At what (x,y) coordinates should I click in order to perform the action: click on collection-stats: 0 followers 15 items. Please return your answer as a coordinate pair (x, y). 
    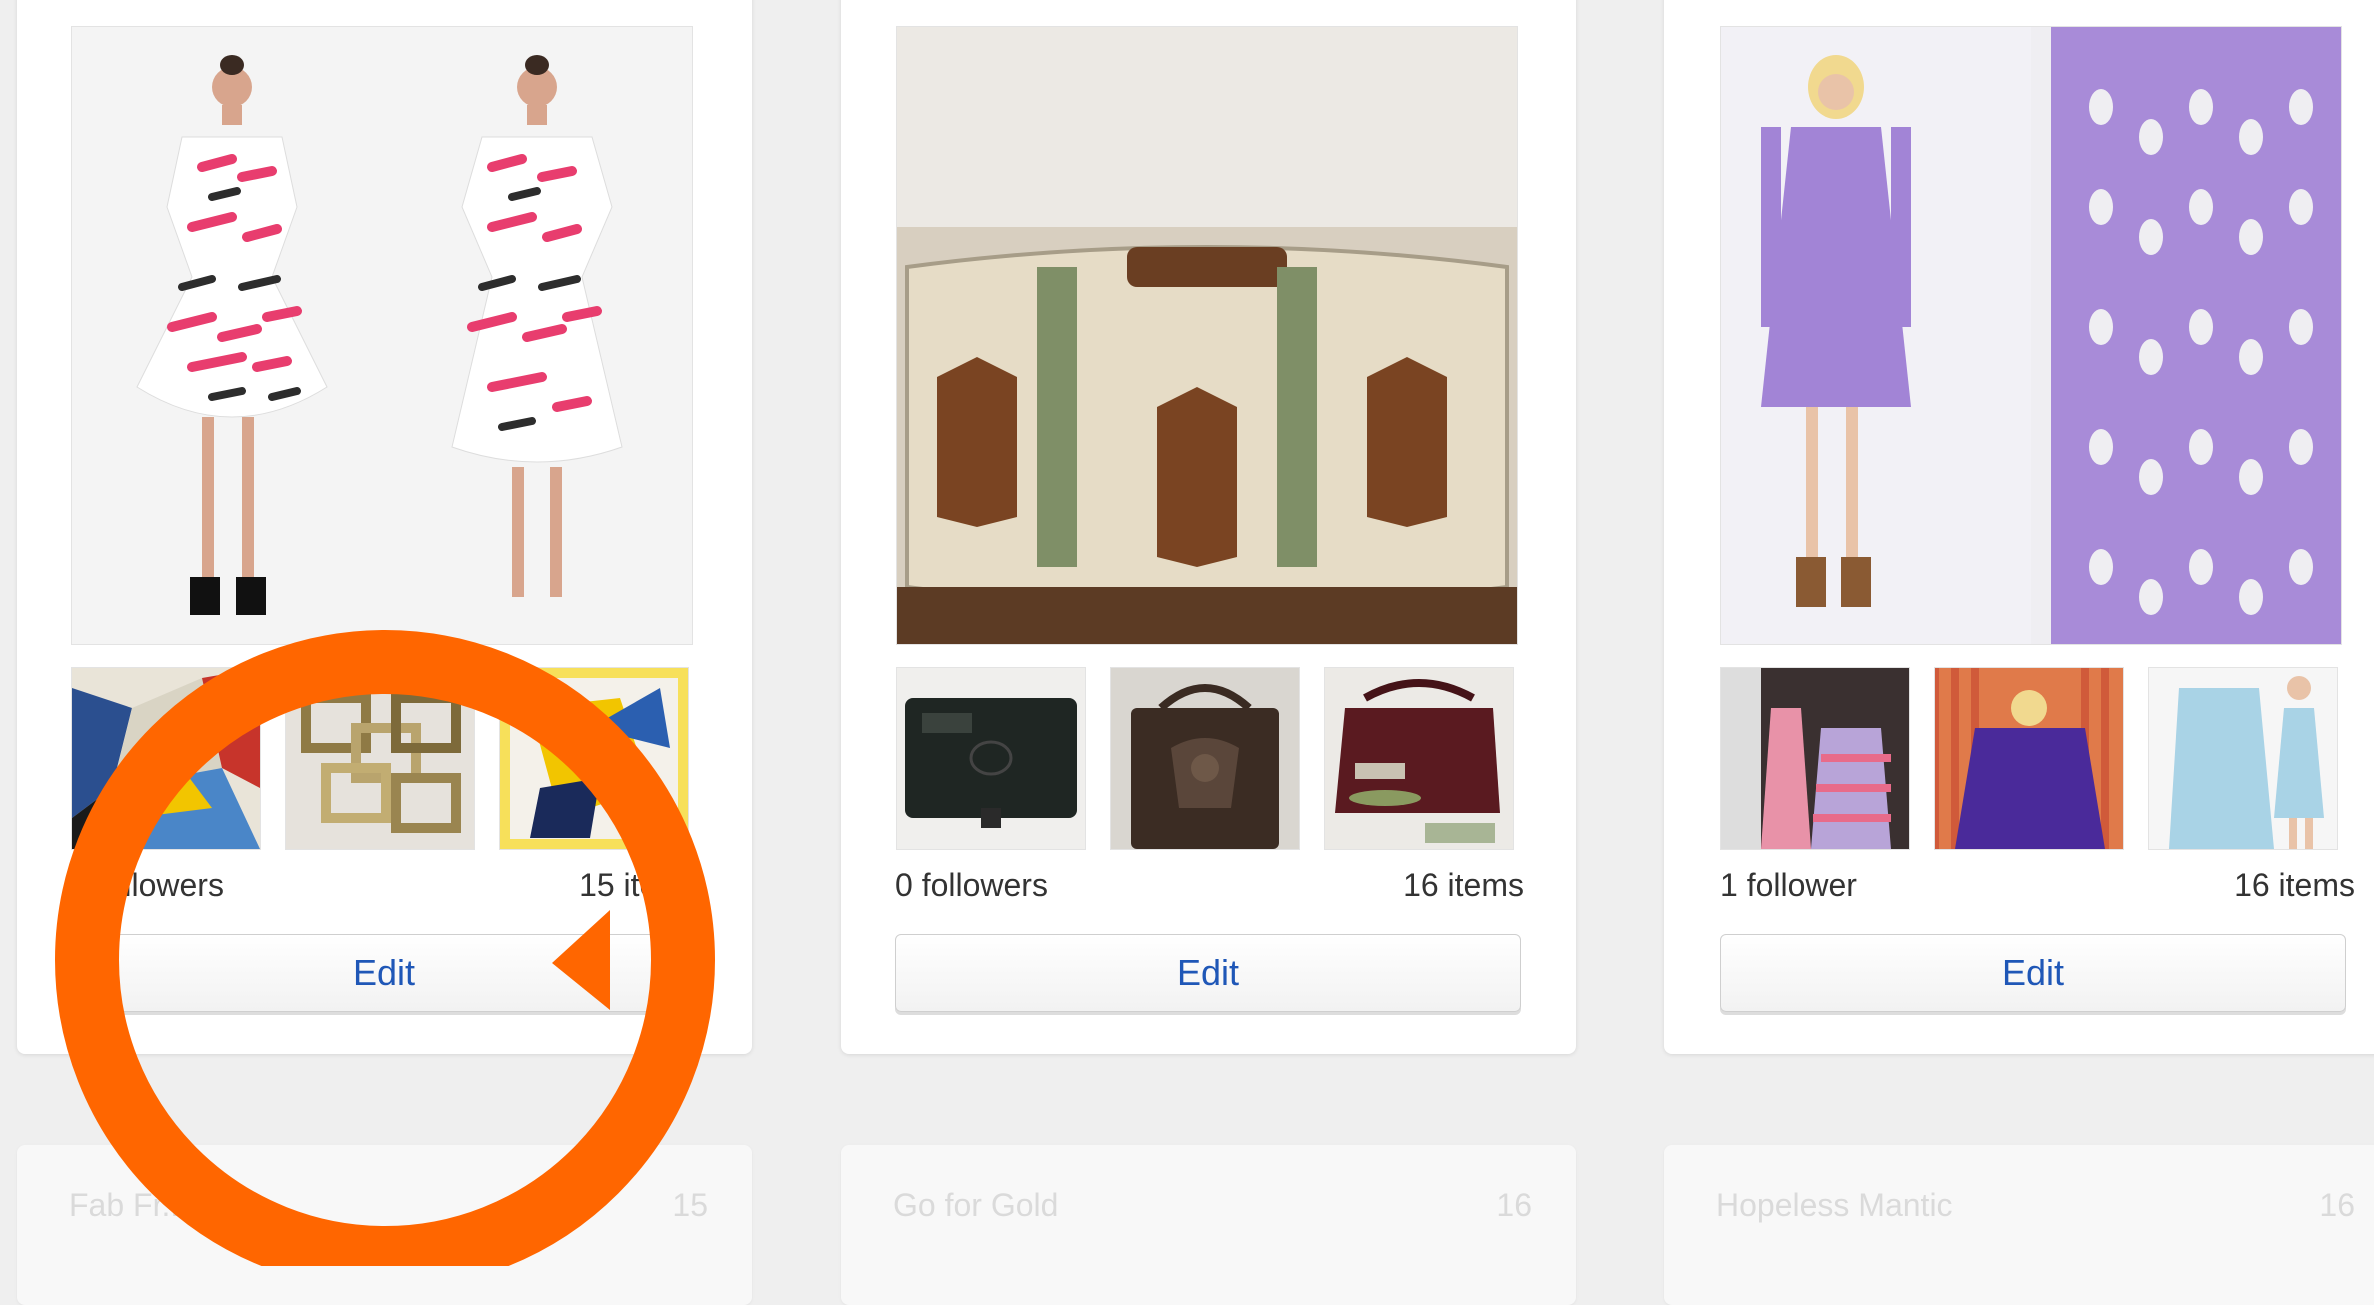
    Looking at the image, I should click on (385, 887).